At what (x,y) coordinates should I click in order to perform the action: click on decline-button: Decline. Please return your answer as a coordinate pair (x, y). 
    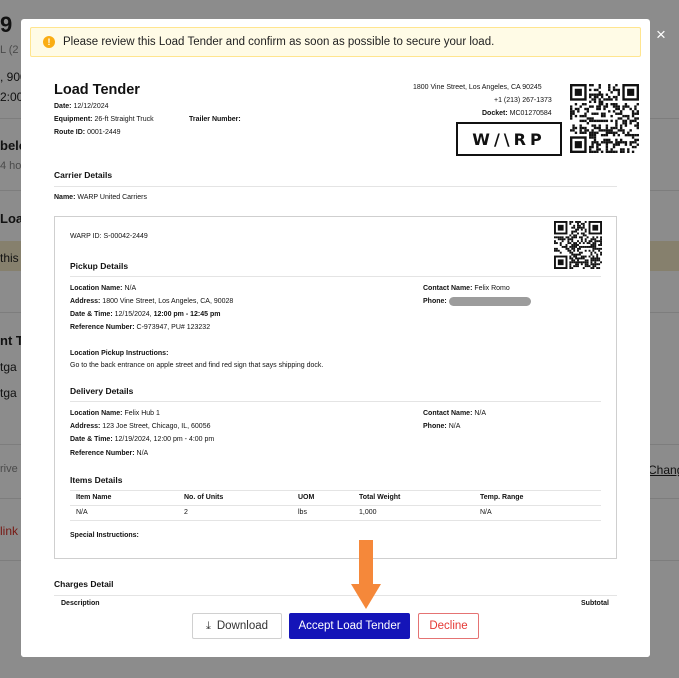
    Looking at the image, I should click on (448, 626).